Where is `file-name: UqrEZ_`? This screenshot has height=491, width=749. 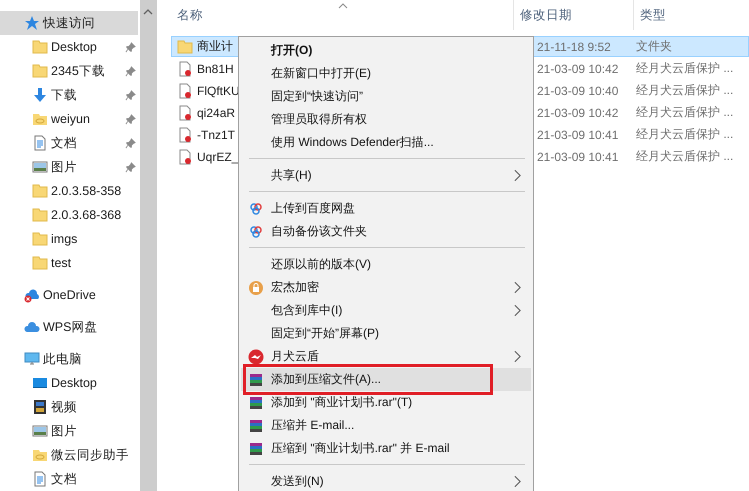 file-name: UqrEZ_ is located at coordinates (217, 157).